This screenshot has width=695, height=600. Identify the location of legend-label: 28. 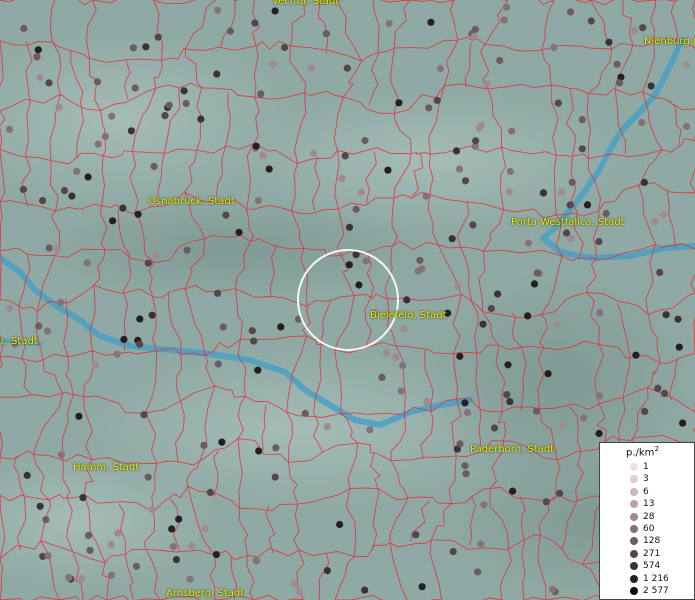
(649, 516).